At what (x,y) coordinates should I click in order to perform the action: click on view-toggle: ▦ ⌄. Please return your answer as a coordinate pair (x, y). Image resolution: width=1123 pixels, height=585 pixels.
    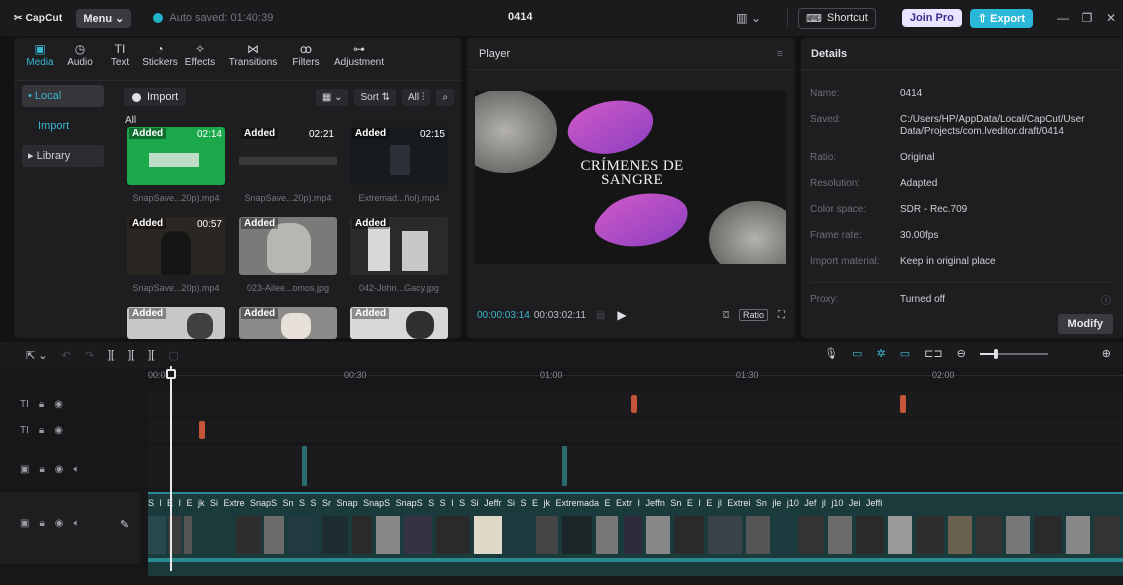
    Looking at the image, I should click on (332, 97).